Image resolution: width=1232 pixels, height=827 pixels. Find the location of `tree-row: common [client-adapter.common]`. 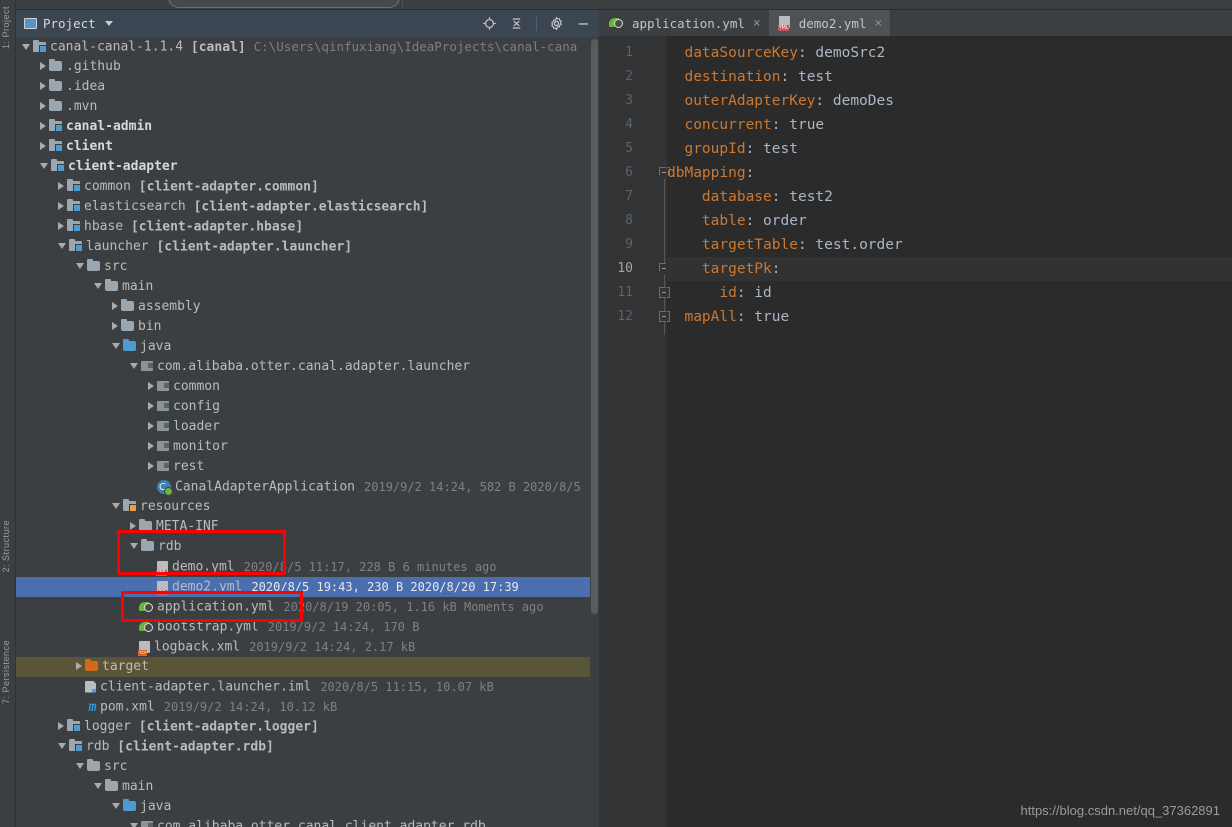

tree-row: common [client-adapter.common] is located at coordinates (307, 187).